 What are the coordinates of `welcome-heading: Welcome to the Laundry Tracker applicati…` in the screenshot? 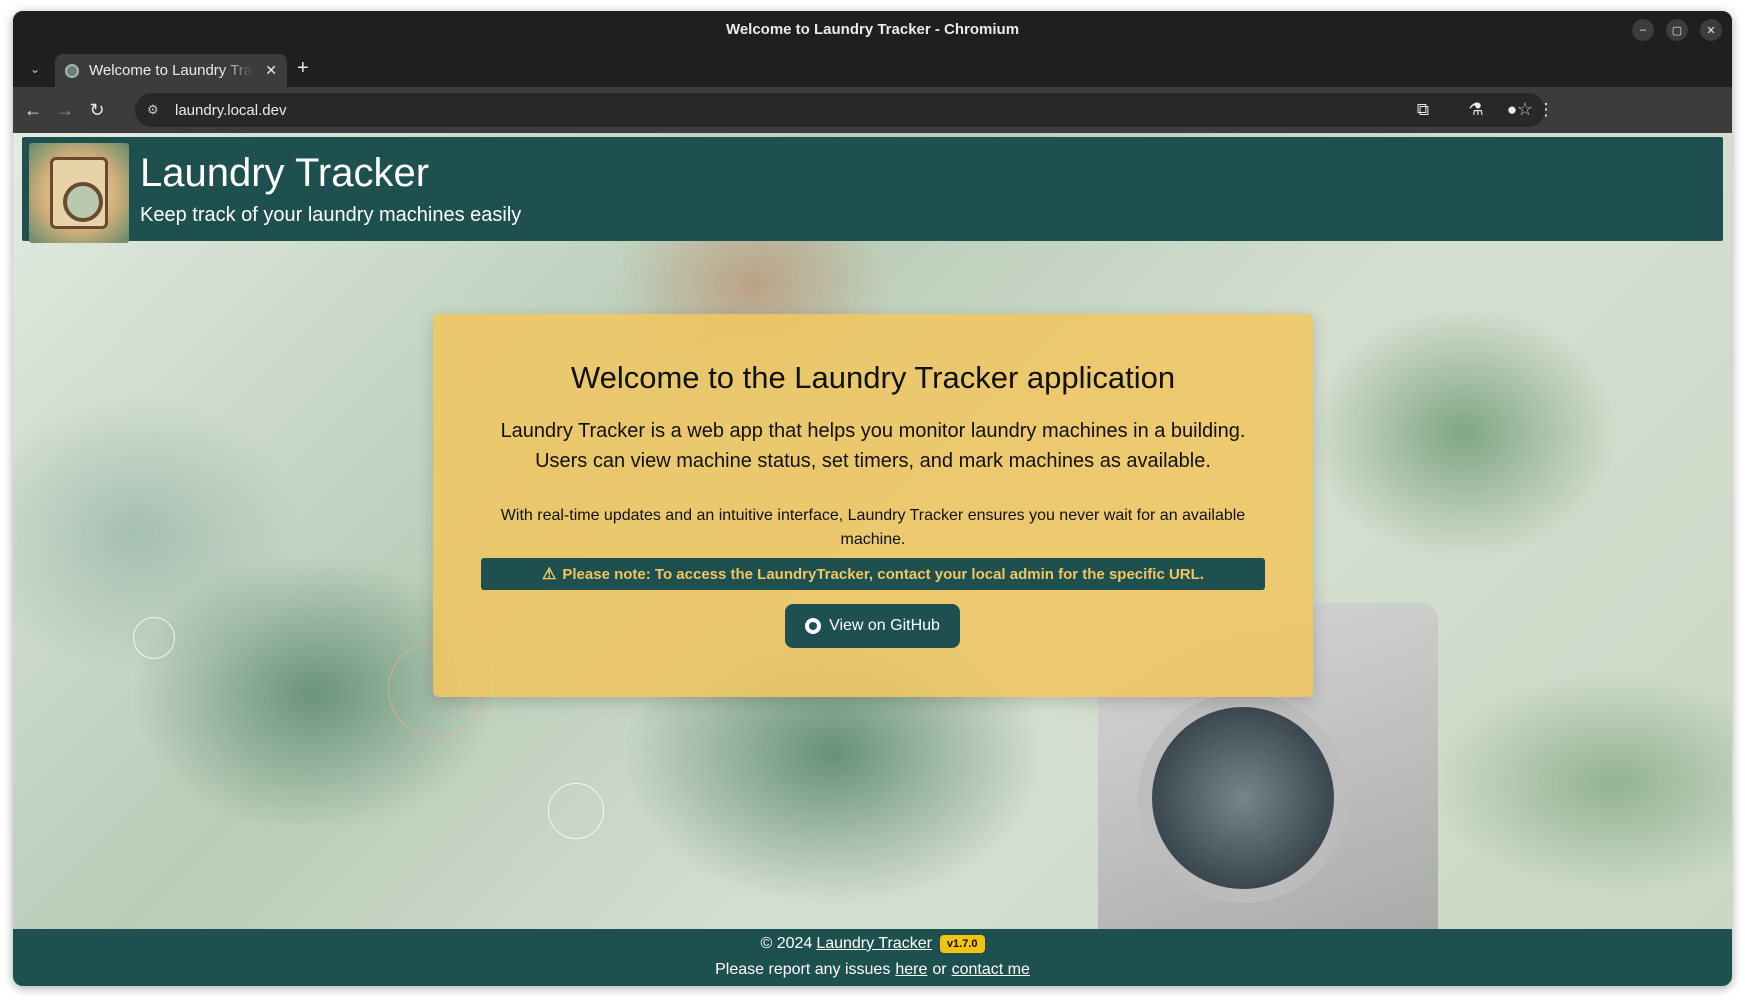 It's located at (873, 377).